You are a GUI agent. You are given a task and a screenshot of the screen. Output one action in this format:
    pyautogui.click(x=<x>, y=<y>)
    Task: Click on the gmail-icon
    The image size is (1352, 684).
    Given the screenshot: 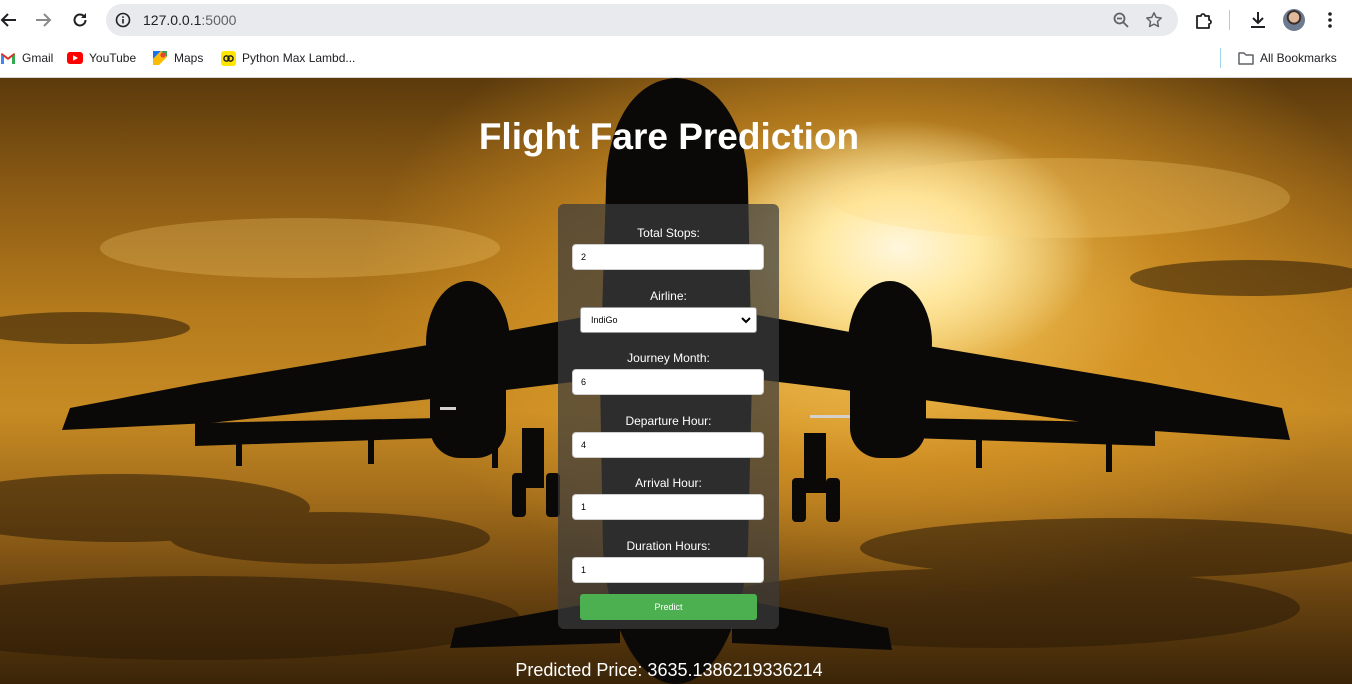 What is the action you would take?
    pyautogui.click(x=8, y=58)
    